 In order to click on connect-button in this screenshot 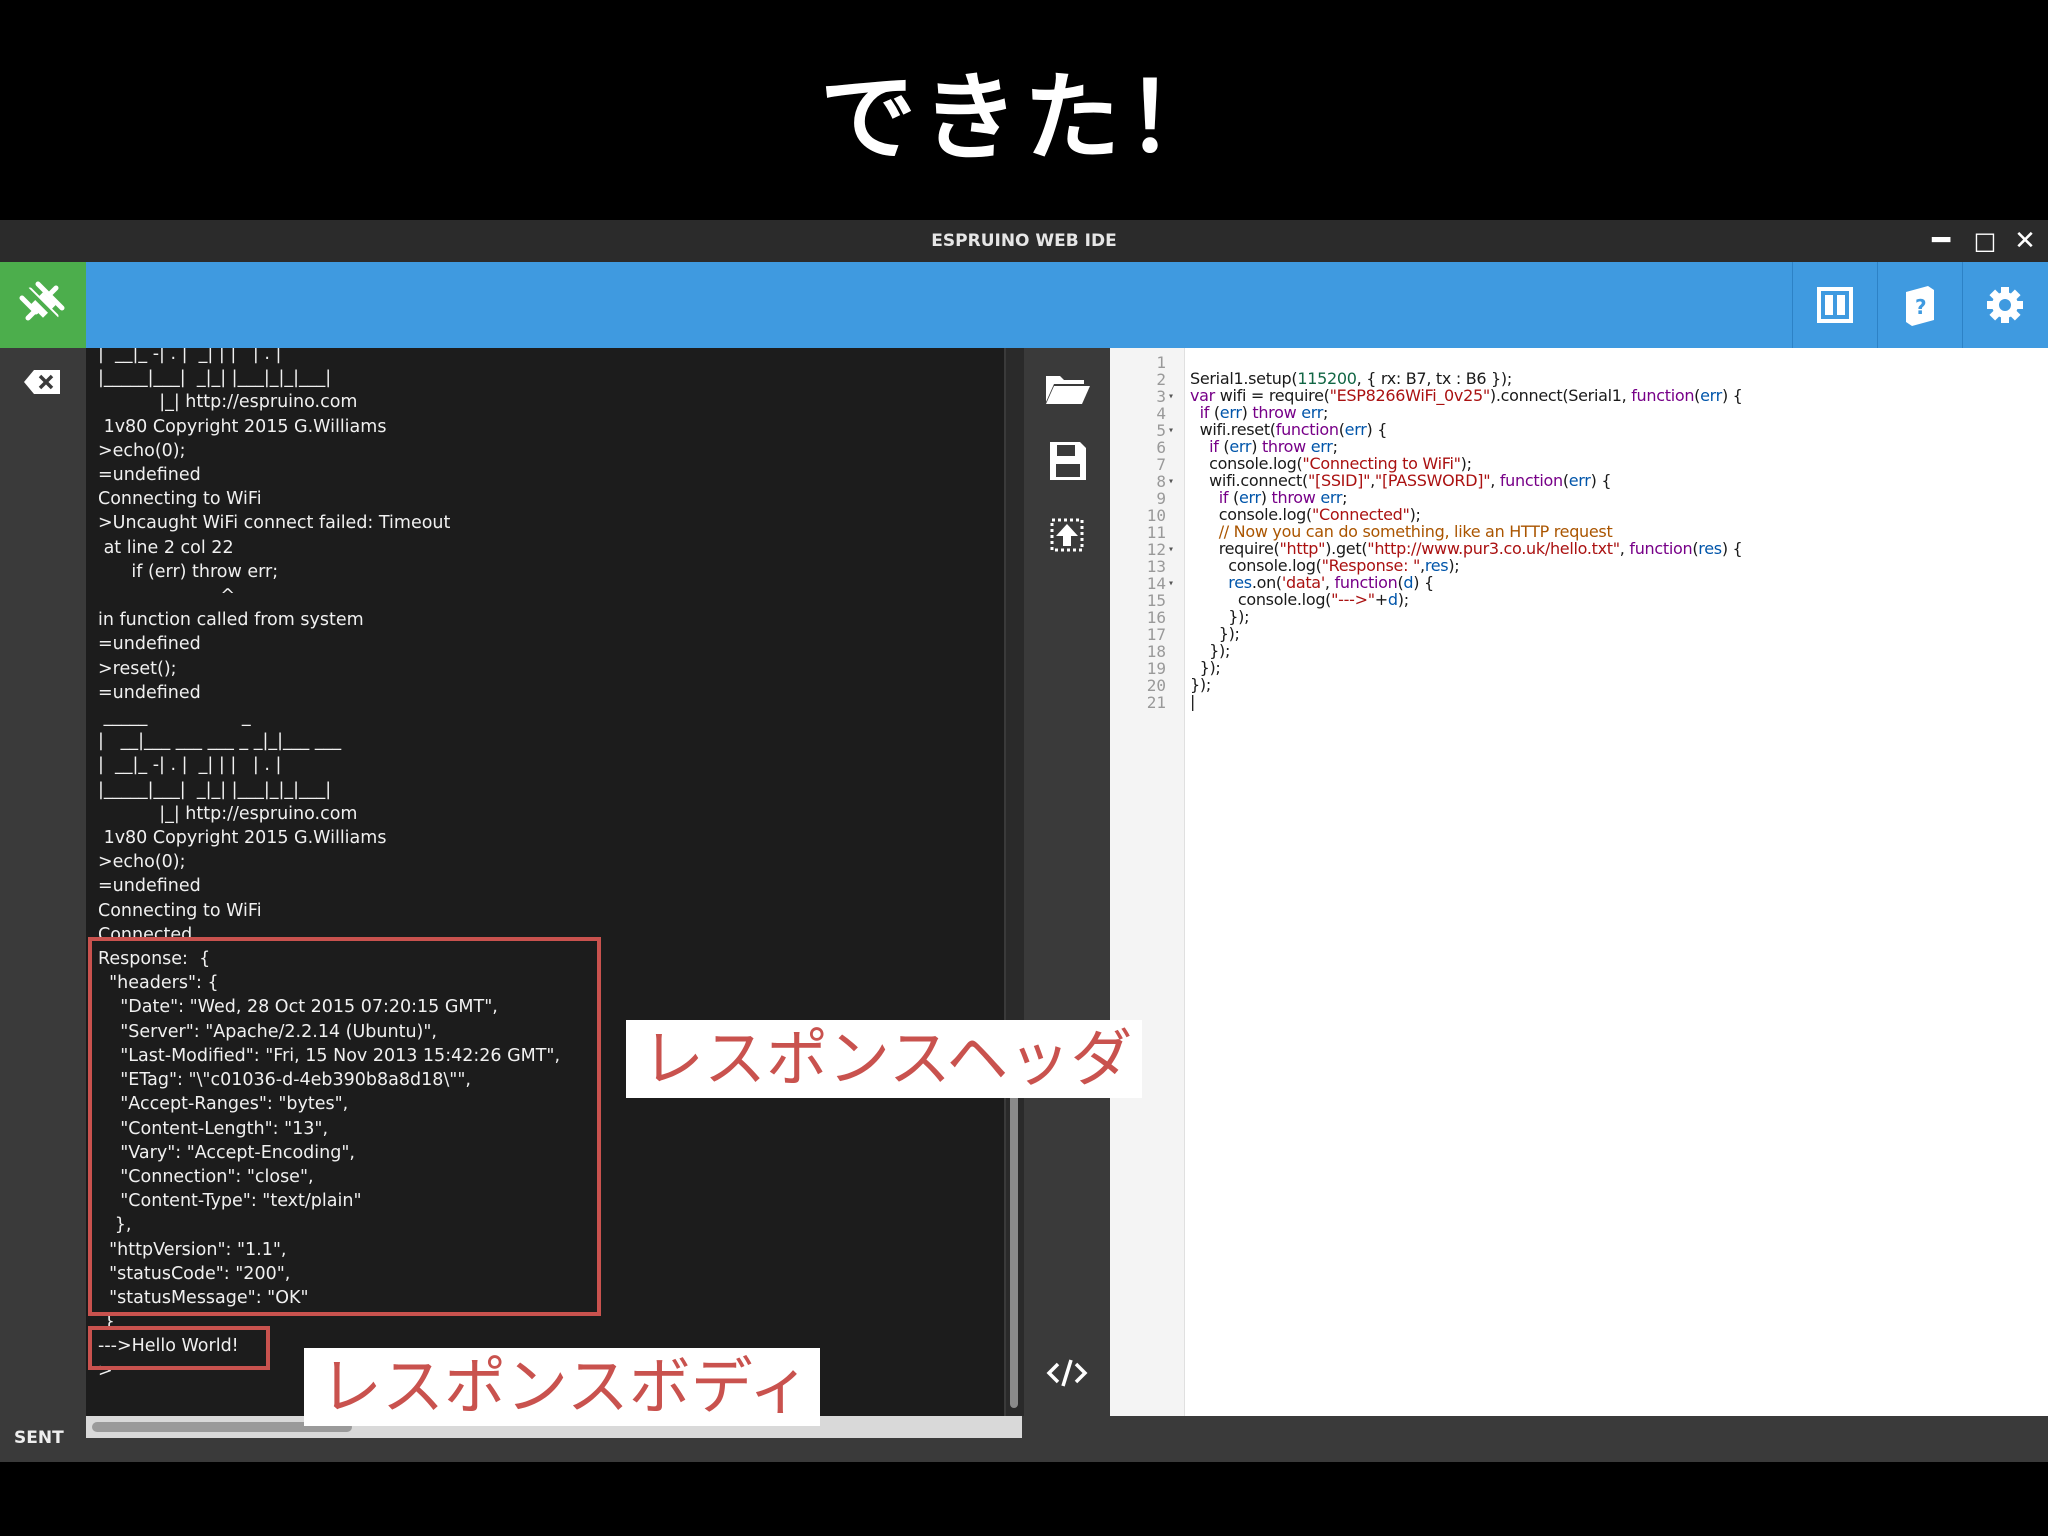, I will do `click(43, 305)`.